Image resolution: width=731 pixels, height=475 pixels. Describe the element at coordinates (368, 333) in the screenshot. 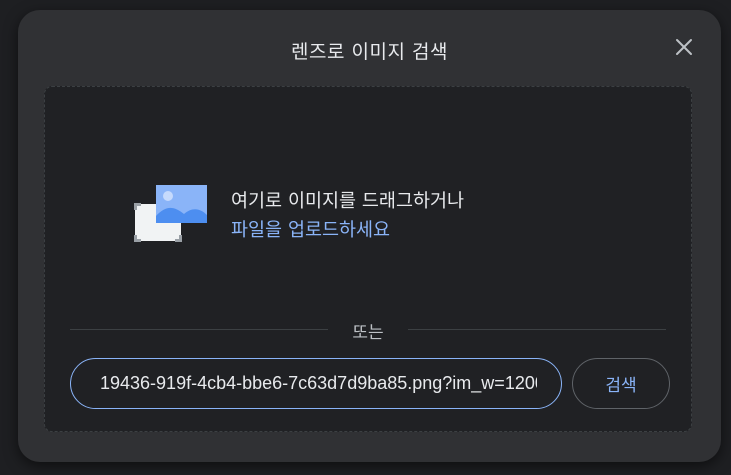

I see `or-text: 또는` at that location.